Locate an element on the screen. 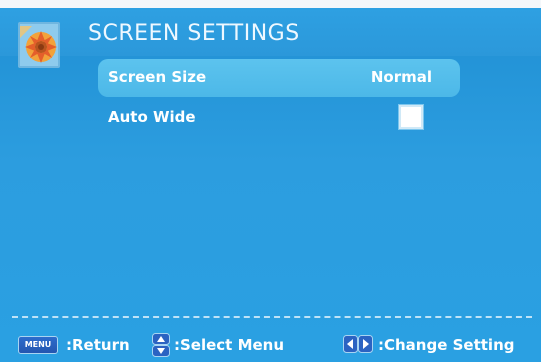 The height and width of the screenshot is (362, 541). left-right-arrow-icon is located at coordinates (358, 344).